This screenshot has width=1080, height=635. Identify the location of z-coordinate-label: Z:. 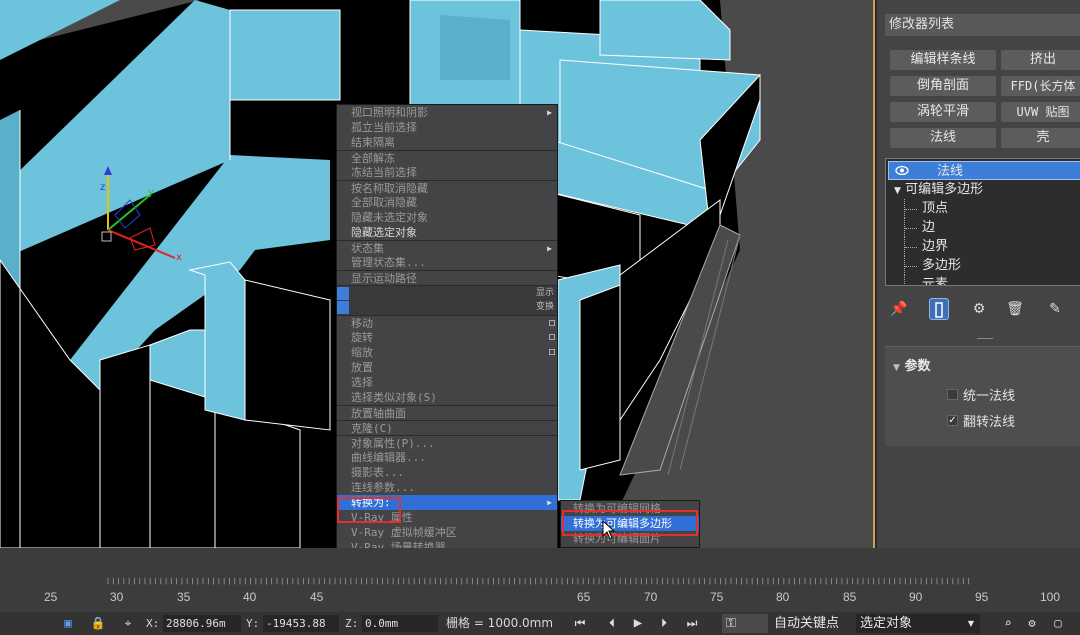
(352, 623).